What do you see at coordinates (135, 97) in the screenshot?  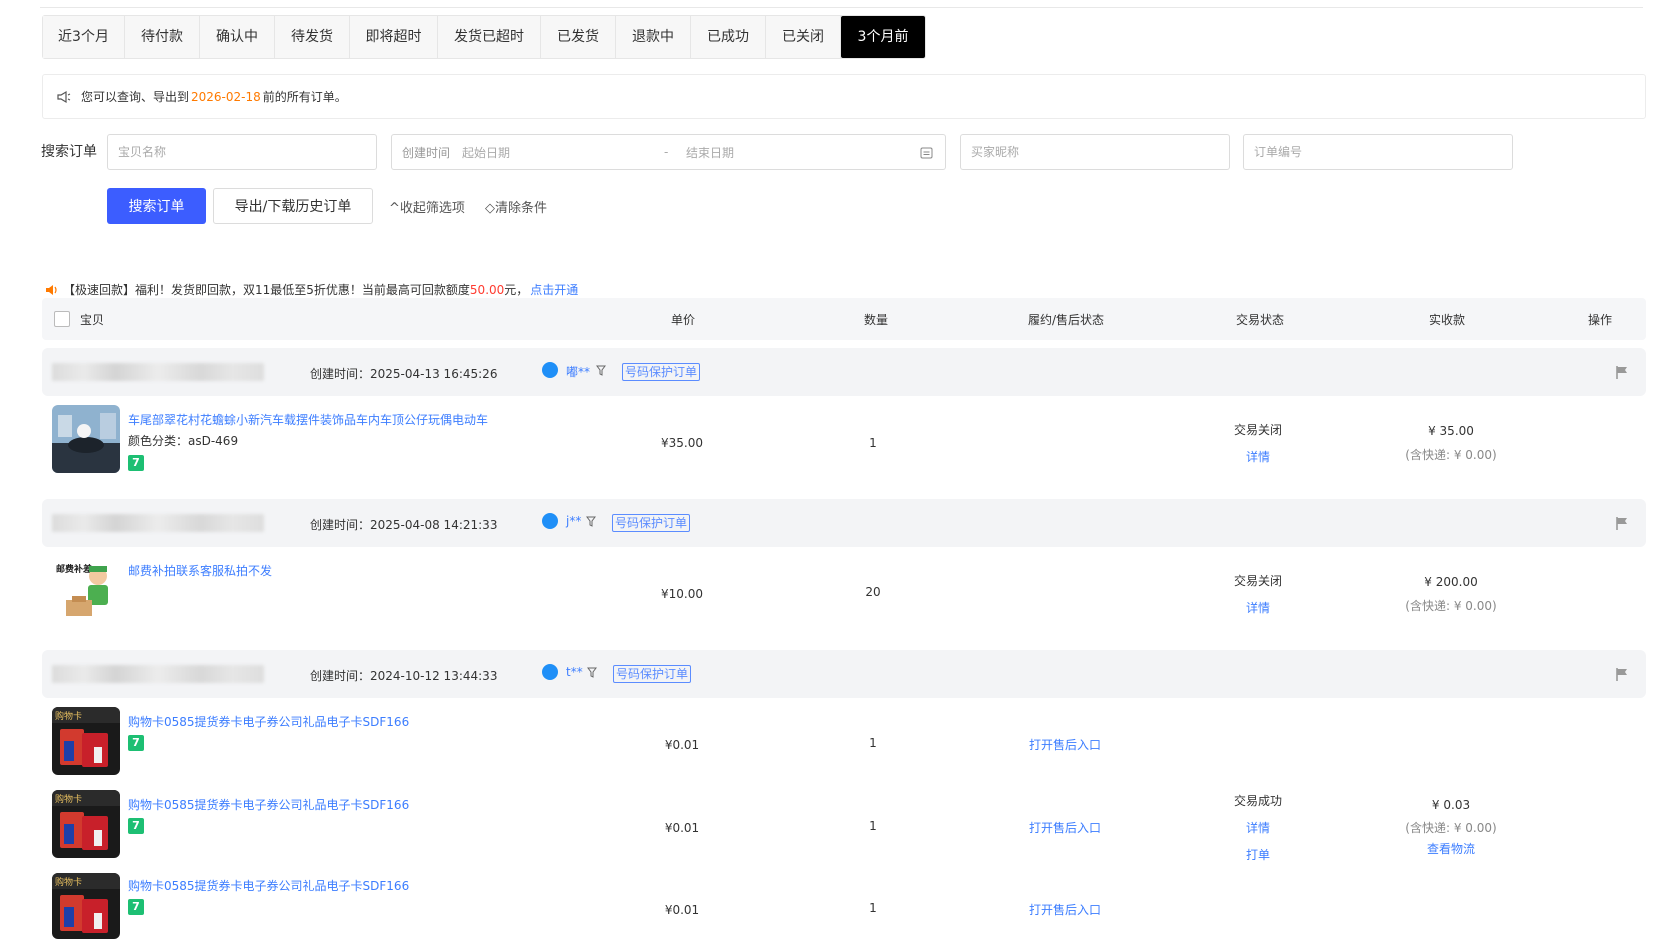 I see `notice-prefix: 您可以查询、导出到` at bounding box center [135, 97].